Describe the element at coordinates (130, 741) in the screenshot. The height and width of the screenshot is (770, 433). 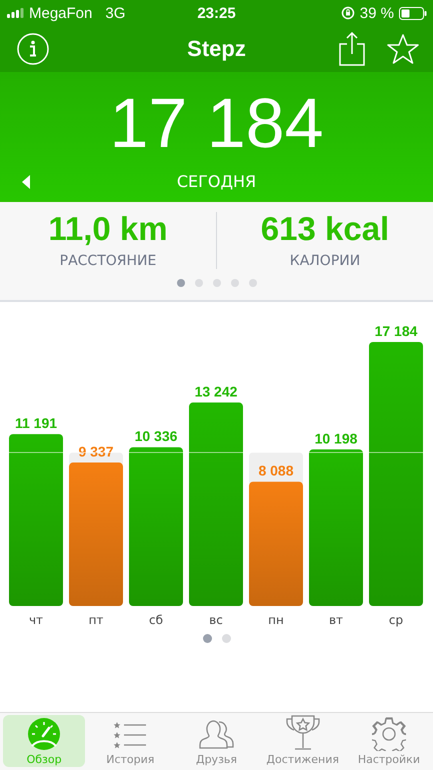
I see `tab: История` at that location.